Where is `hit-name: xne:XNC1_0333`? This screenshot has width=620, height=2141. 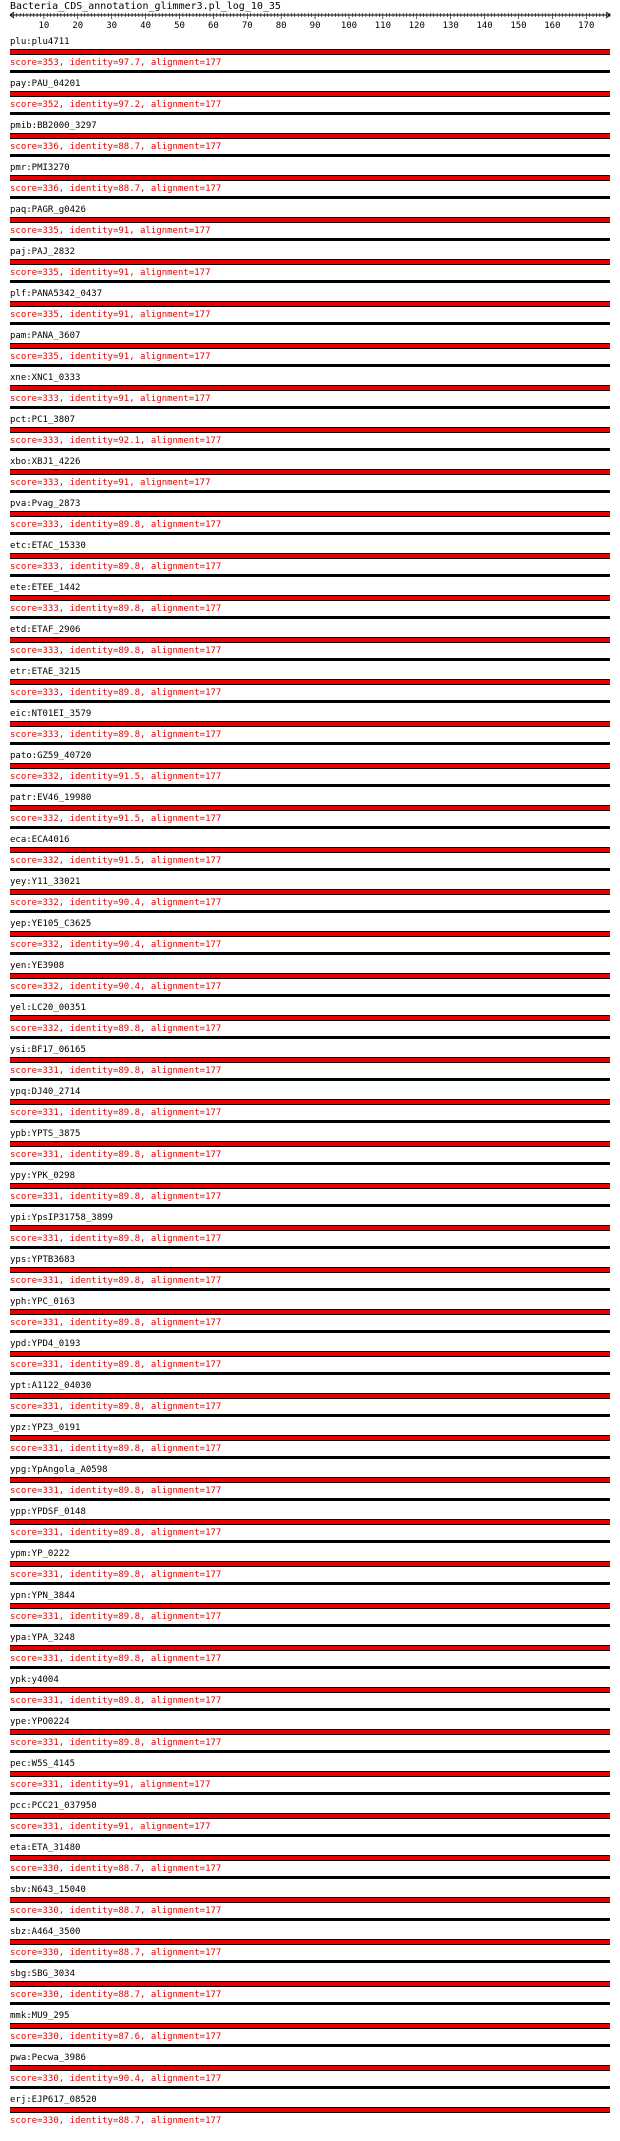
hit-name: xne:XNC1_0333 is located at coordinates (45, 378).